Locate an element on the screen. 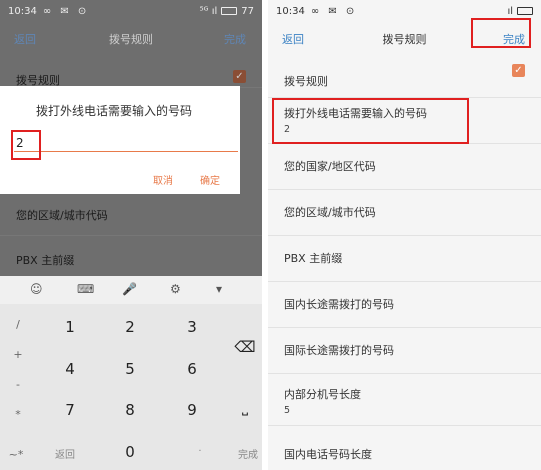  key-5: 5 is located at coordinates (130, 369).